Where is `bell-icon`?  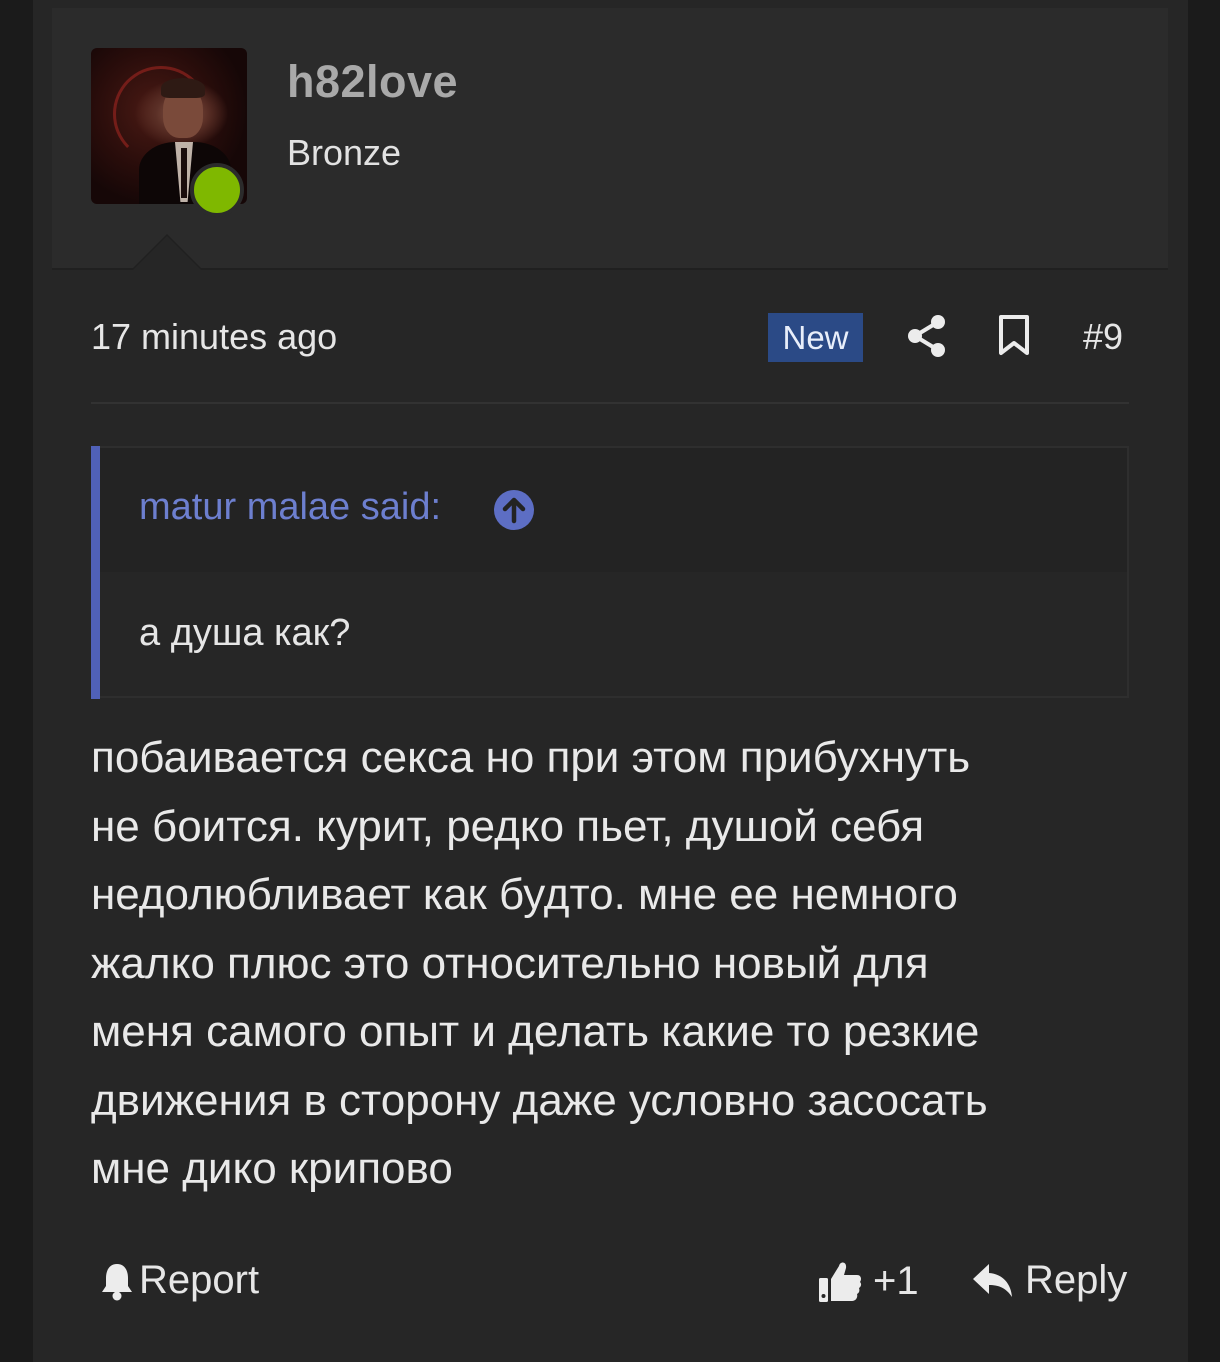 bell-icon is located at coordinates (117, 1281).